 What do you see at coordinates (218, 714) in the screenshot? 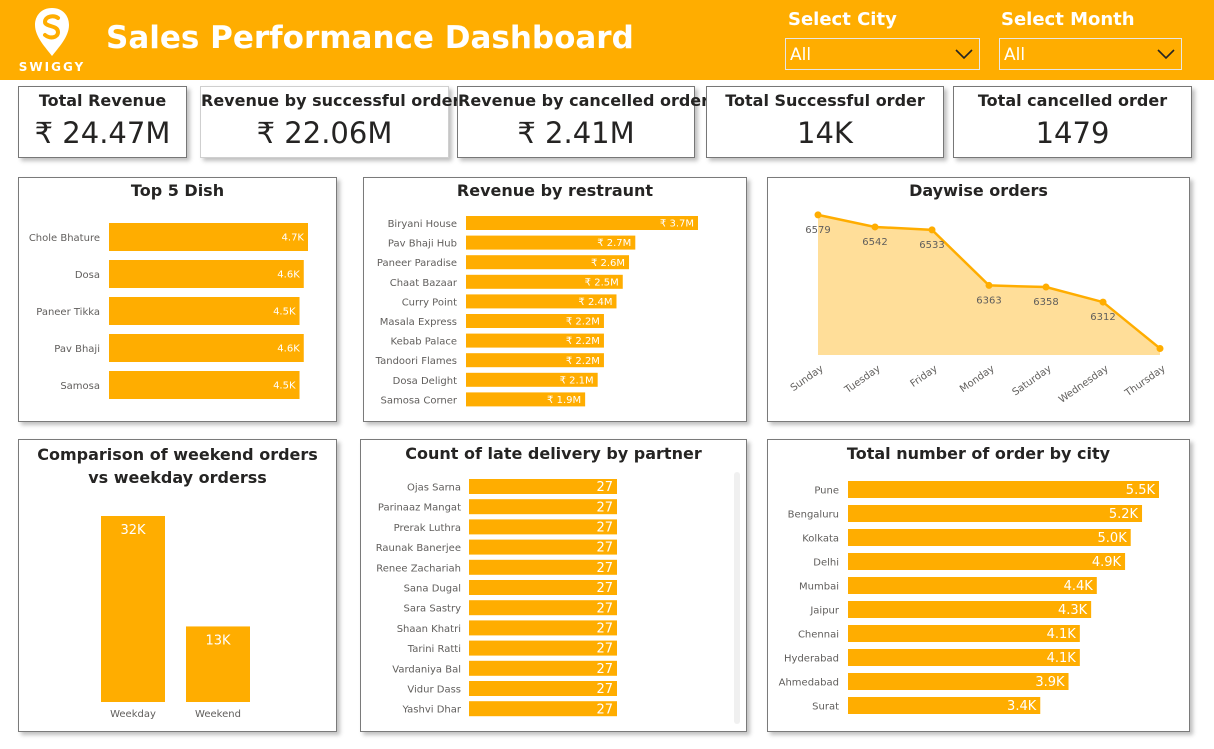
I see `category-label: Weekend` at bounding box center [218, 714].